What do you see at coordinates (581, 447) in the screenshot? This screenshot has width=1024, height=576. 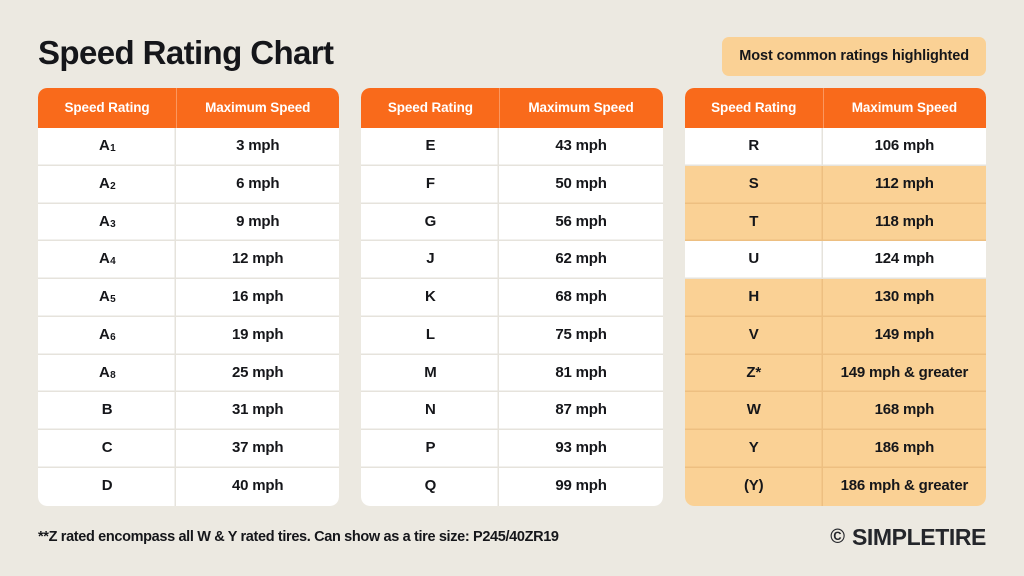 I see `cell-maximum-speed: 93 mph` at bounding box center [581, 447].